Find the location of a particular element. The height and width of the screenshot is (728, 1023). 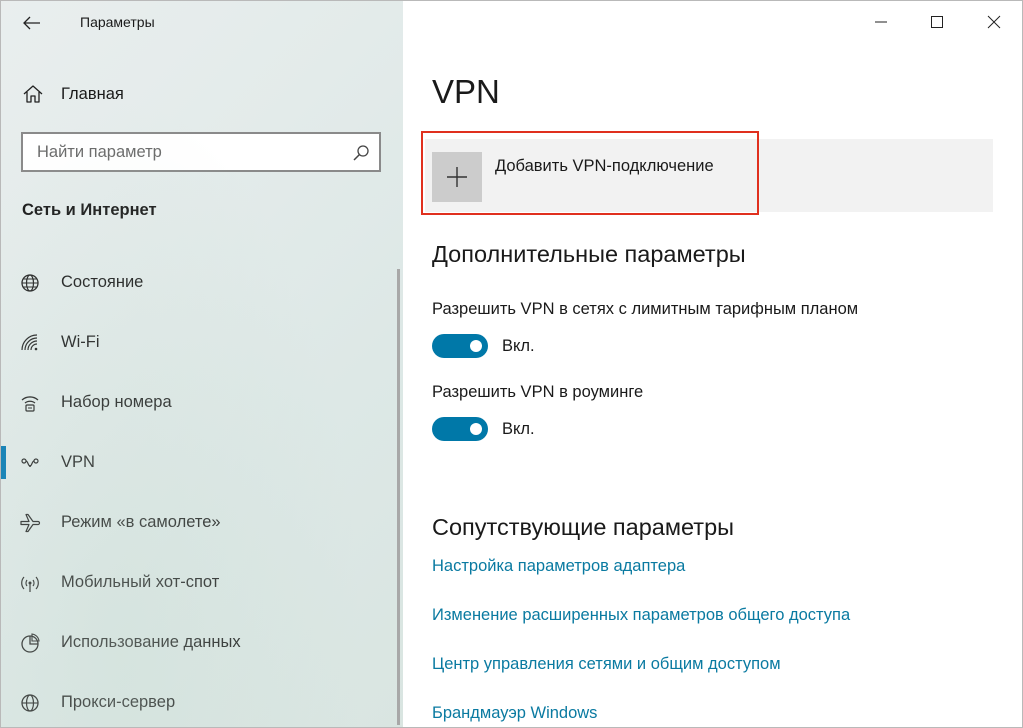

wifi-icon is located at coordinates (29, 342).